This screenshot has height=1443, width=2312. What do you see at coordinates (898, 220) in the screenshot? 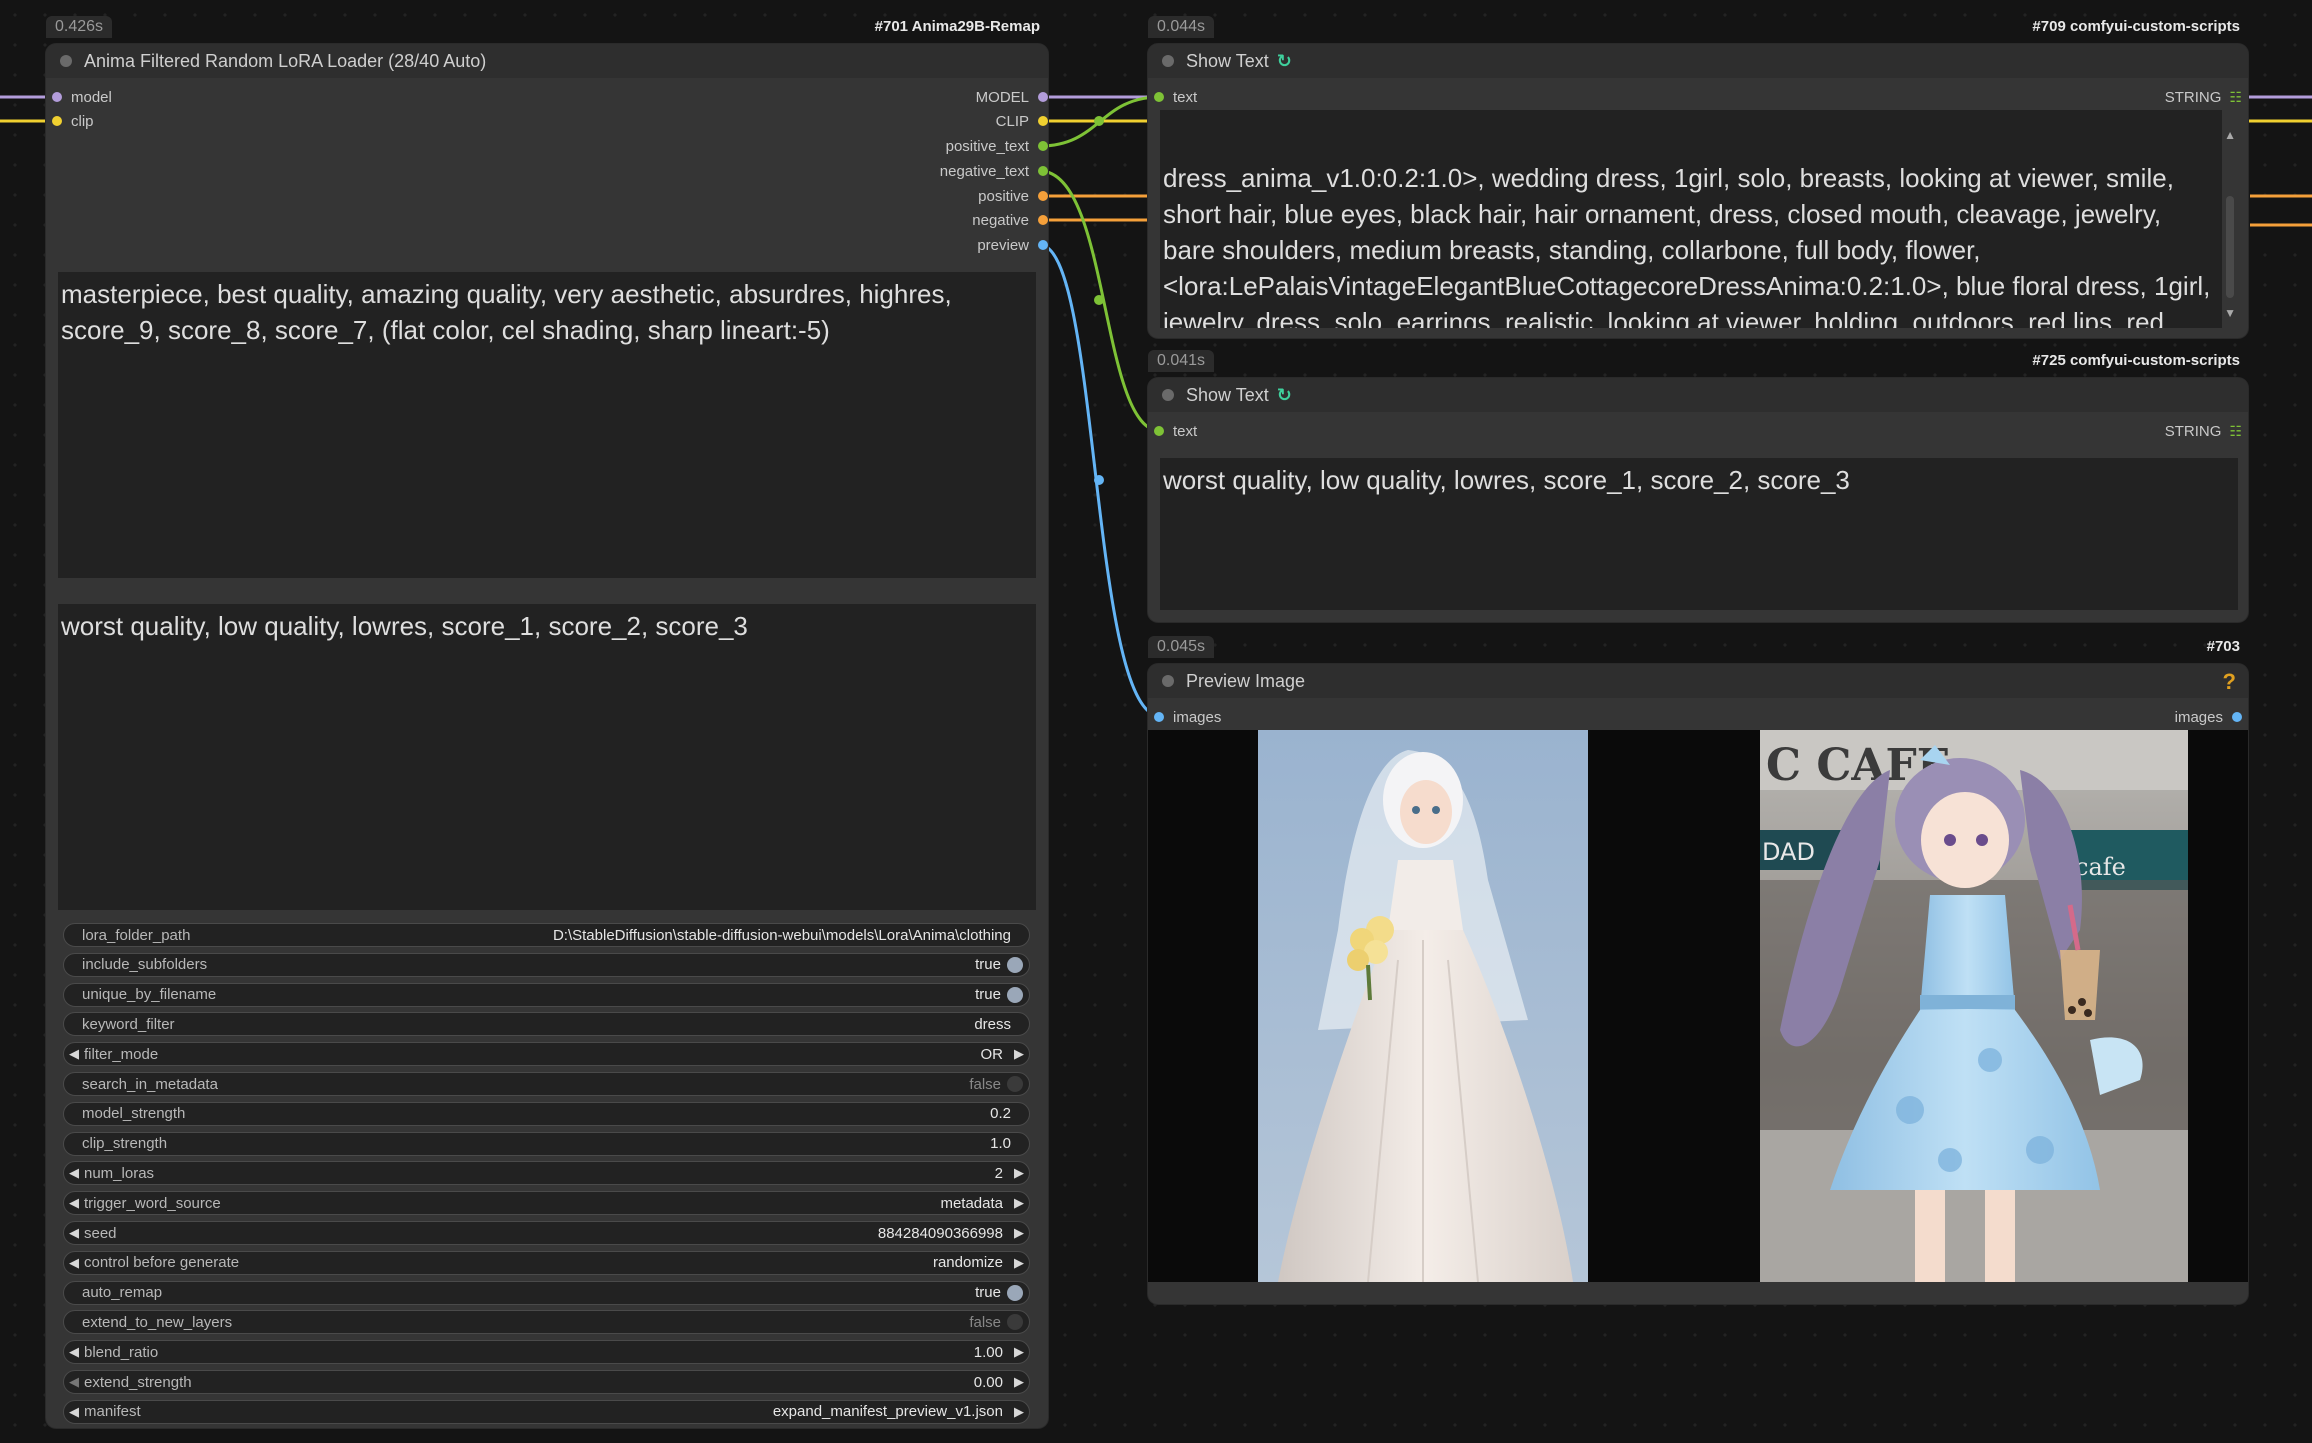
I see `output-slot-negative: negative` at bounding box center [898, 220].